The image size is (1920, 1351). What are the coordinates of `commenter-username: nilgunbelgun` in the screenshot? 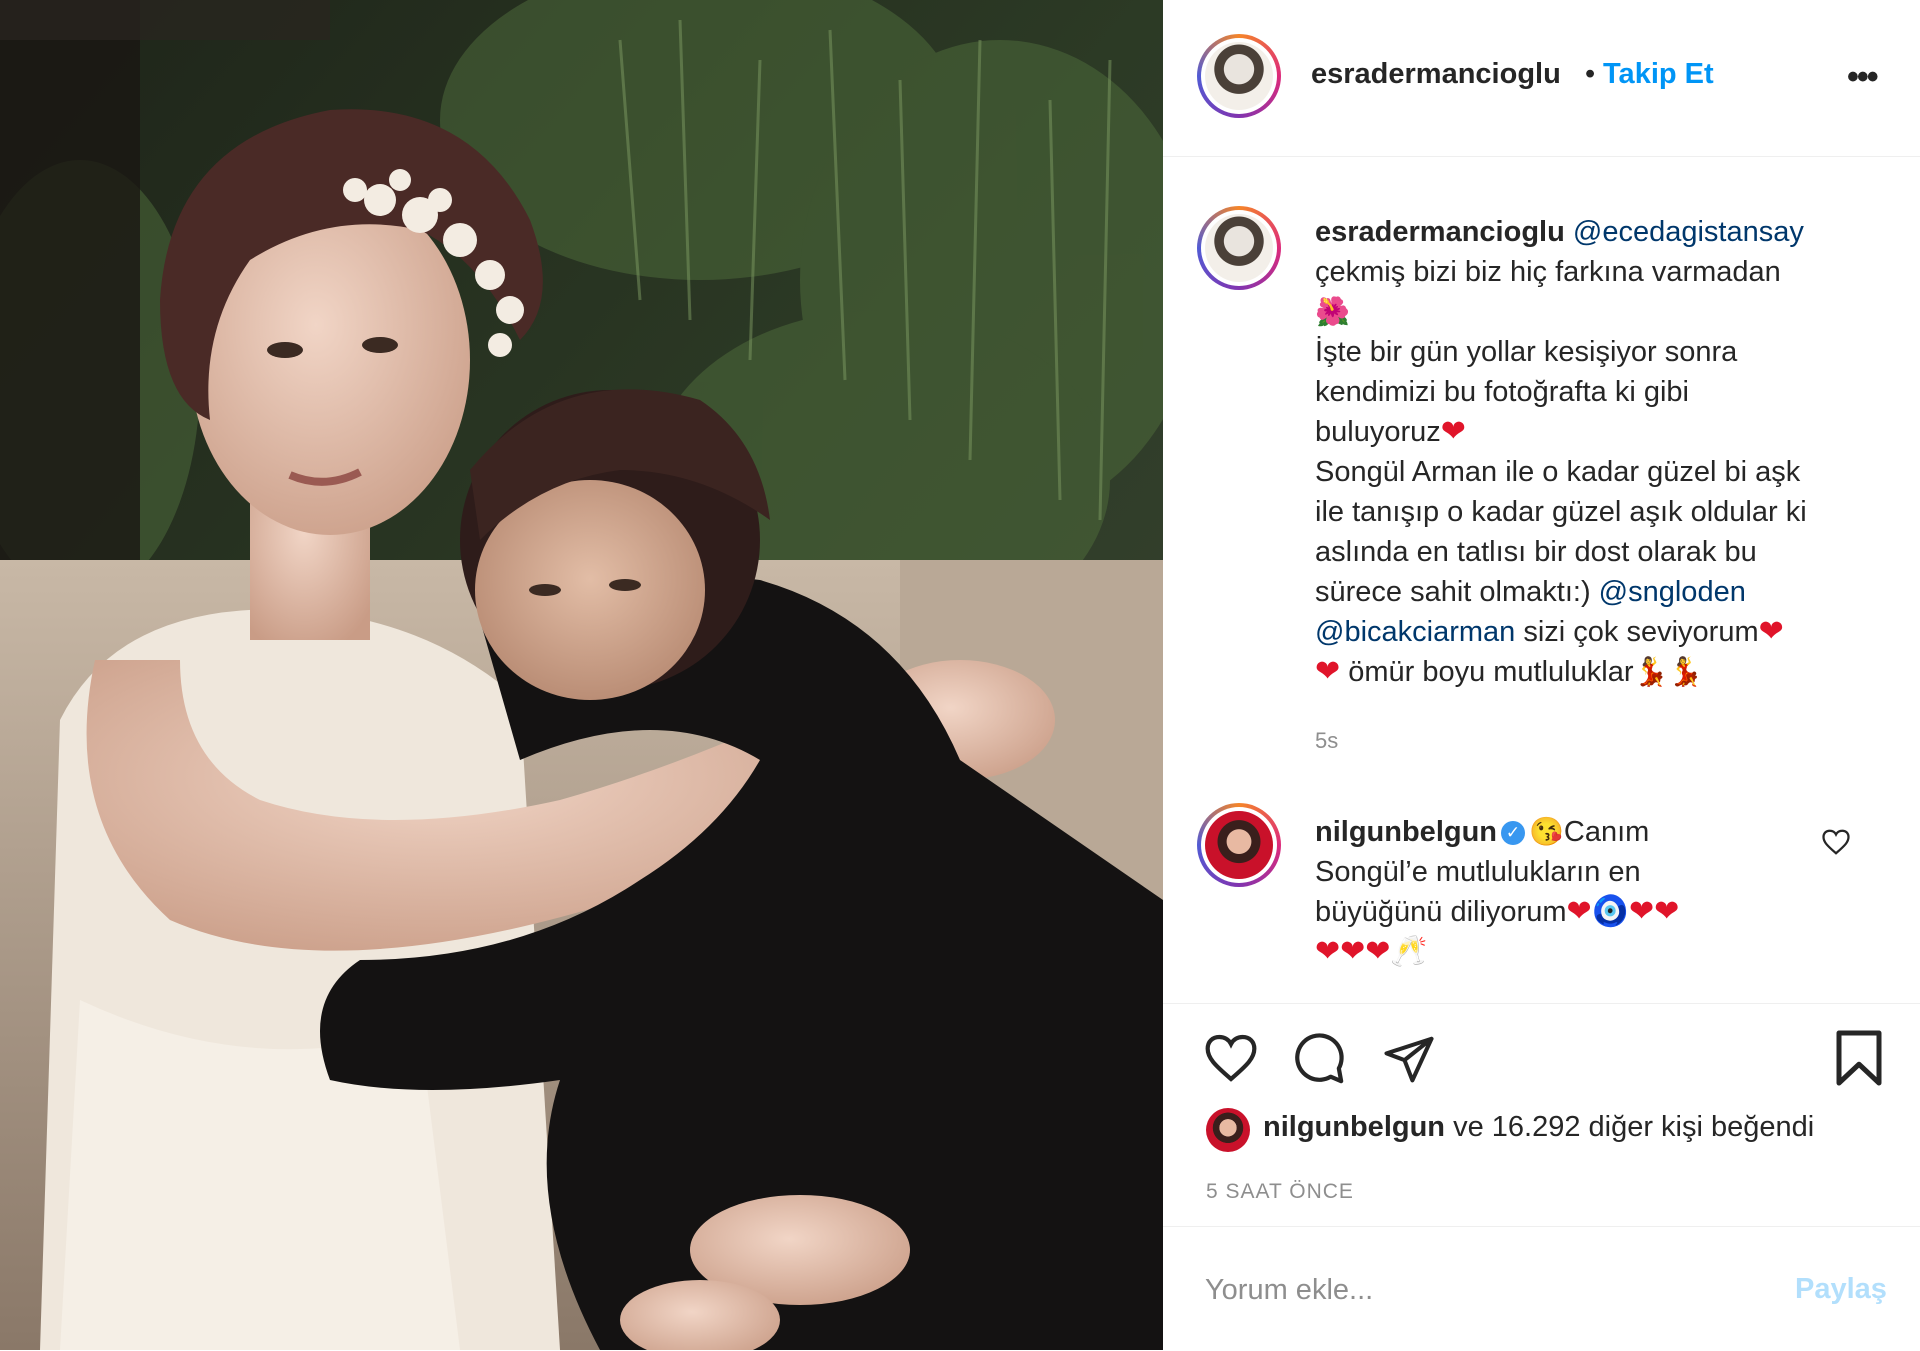 It's located at (1406, 832).